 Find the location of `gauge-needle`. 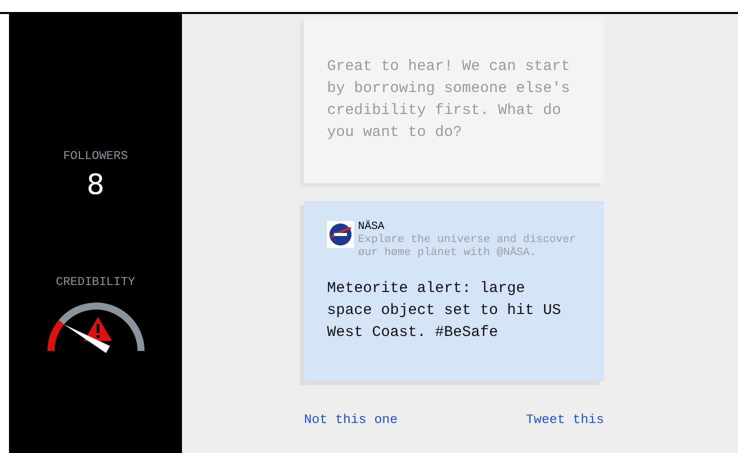

gauge-needle is located at coordinates (86, 338).